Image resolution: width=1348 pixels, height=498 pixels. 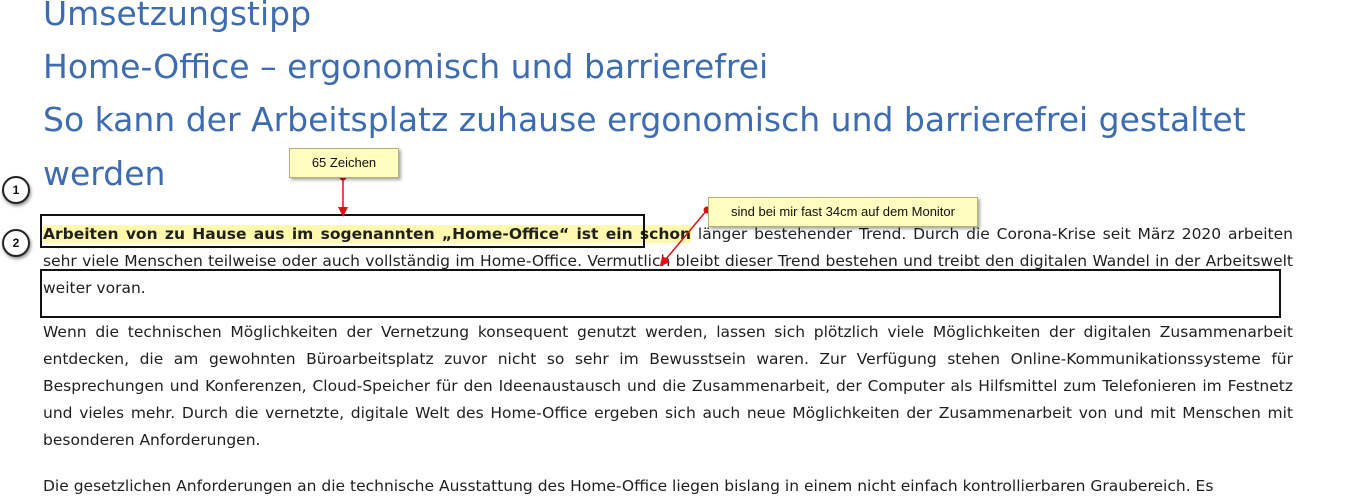 I want to click on tip-heading: Umsetzungstipp, so click(x=177, y=16).